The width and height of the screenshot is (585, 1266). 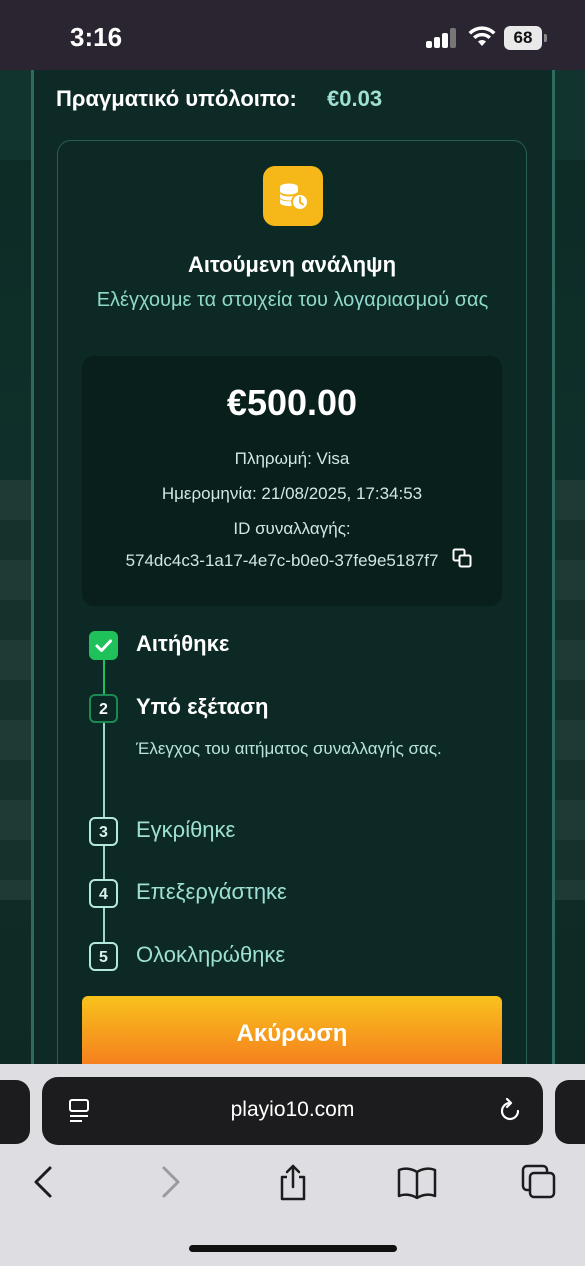 I want to click on transaction-id-label: ID συναλλαγής:, so click(x=292, y=528).